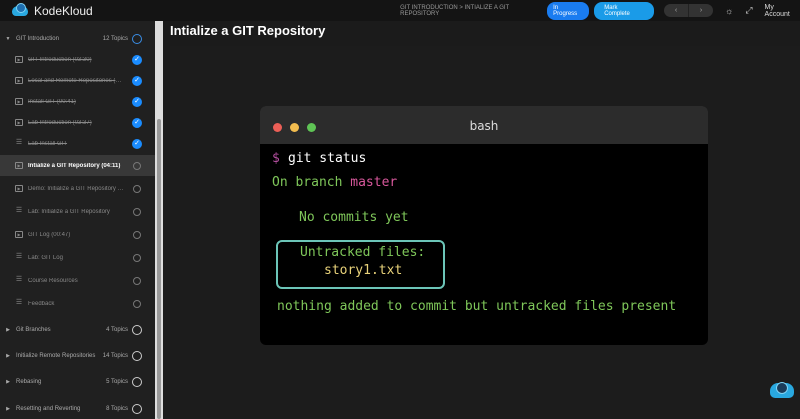 The height and width of the screenshot is (419, 800). What do you see at coordinates (248, 30) in the screenshot?
I see `page-title: Intialize a GIT Repository` at bounding box center [248, 30].